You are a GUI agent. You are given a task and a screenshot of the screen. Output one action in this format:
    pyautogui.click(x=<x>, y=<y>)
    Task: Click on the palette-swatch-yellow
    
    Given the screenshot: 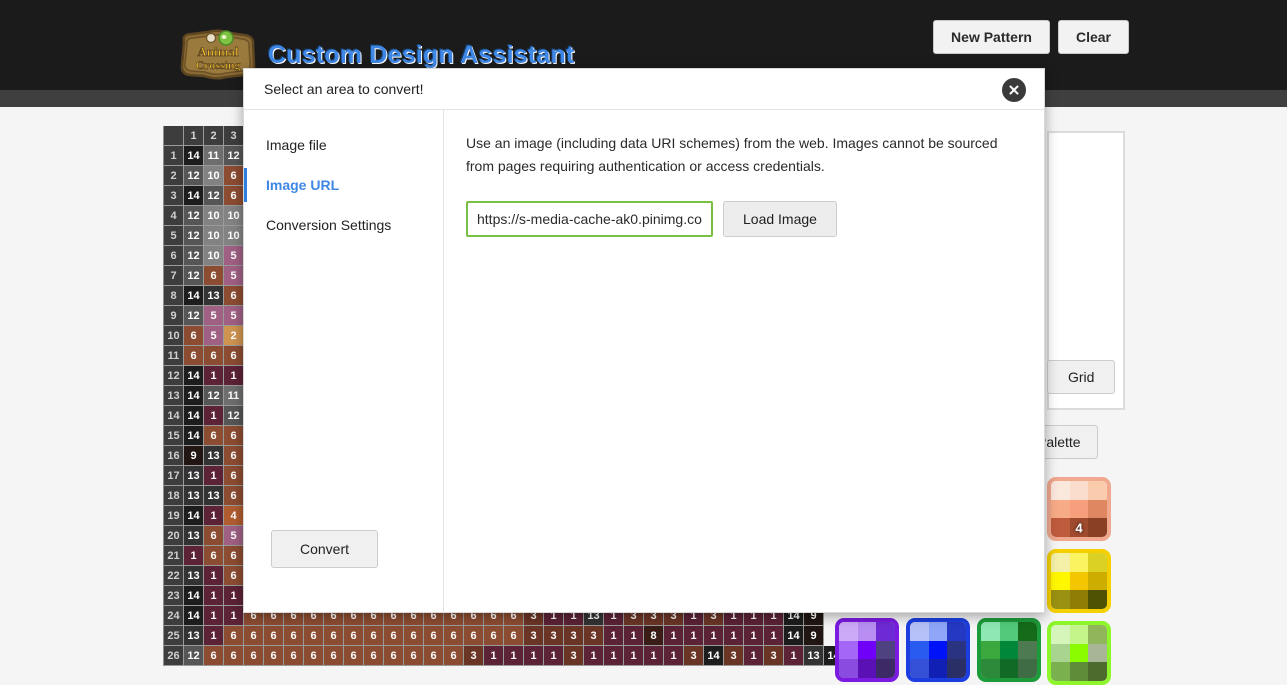 What is the action you would take?
    pyautogui.click(x=1079, y=581)
    